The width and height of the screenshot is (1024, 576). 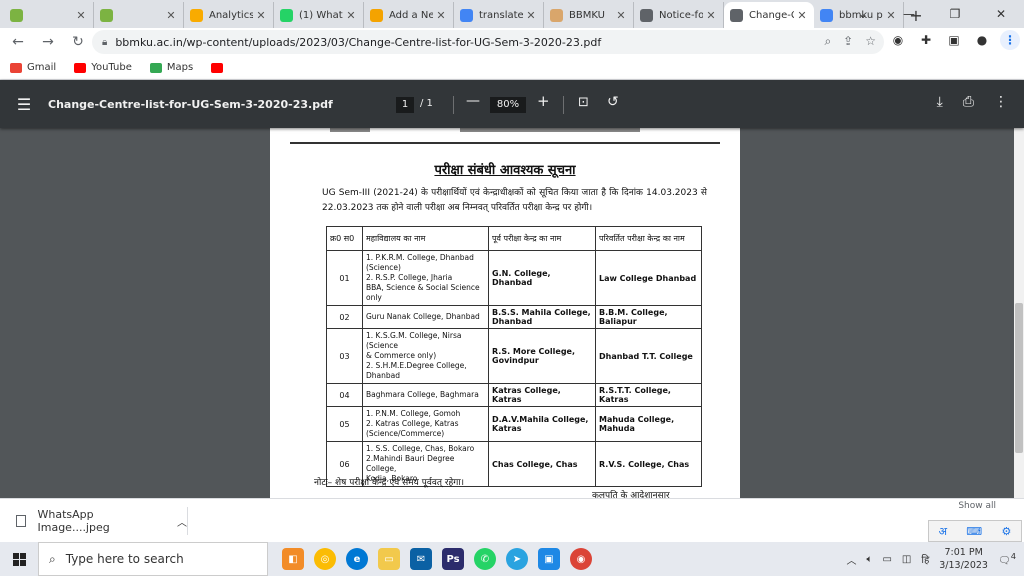 I want to click on puzzle-icon: ✚, so click(x=926, y=40).